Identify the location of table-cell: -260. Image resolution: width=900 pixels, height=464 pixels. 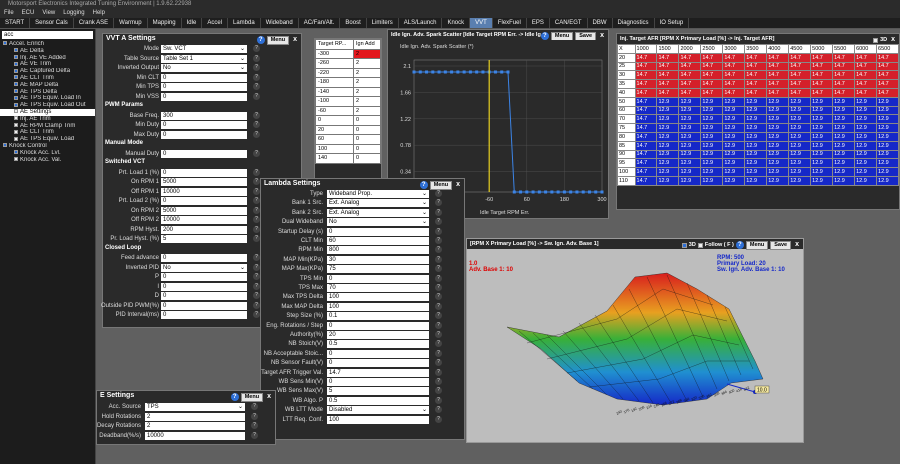
(334, 63).